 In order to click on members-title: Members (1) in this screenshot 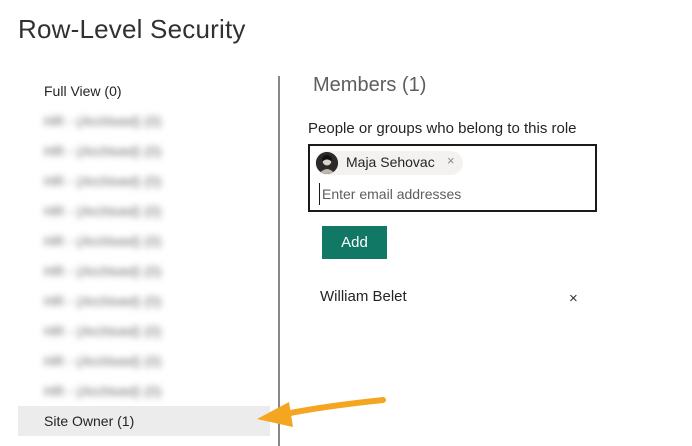, I will do `click(370, 85)`.